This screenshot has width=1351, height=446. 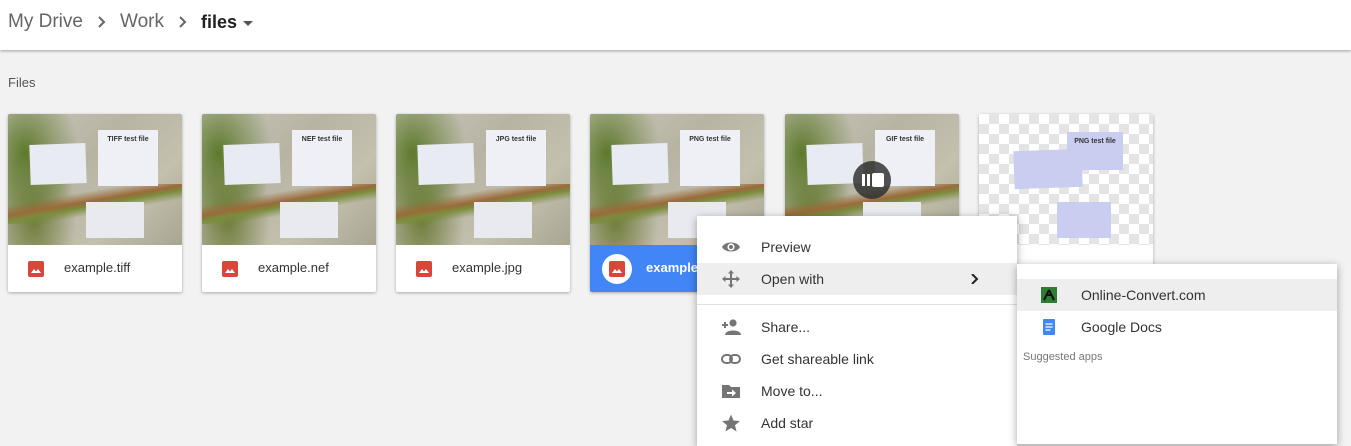 What do you see at coordinates (857, 304) in the screenshot?
I see `menu-divider` at bounding box center [857, 304].